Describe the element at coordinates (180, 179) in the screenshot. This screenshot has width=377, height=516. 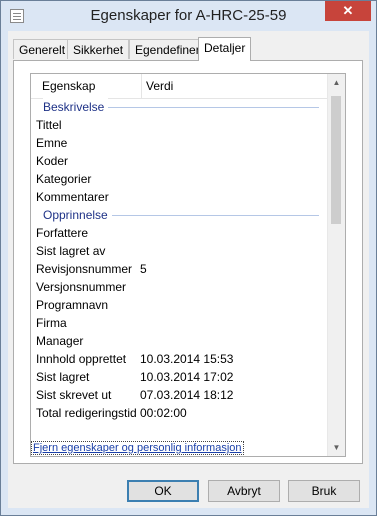
I see `property-row: Kategorier` at that location.